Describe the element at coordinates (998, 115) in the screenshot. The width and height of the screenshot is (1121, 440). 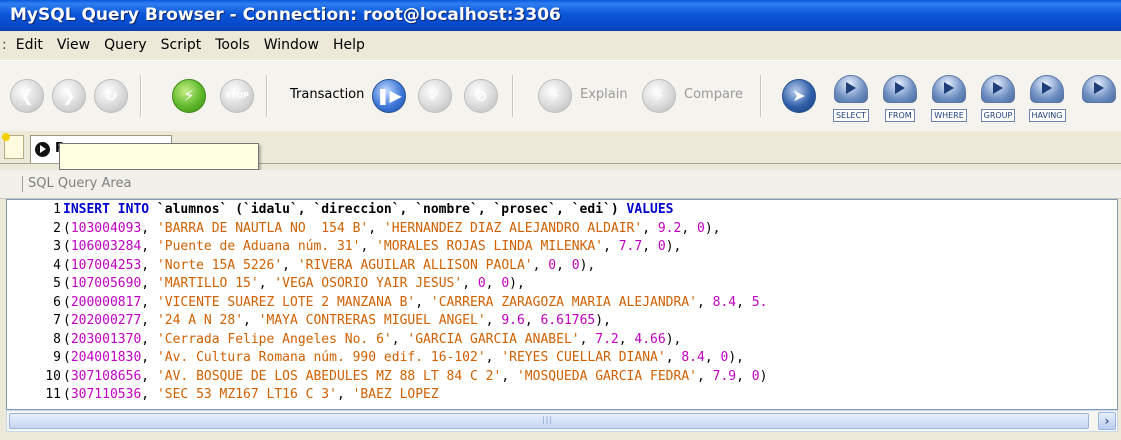
I see `group-clause-label: GROUP` at that location.